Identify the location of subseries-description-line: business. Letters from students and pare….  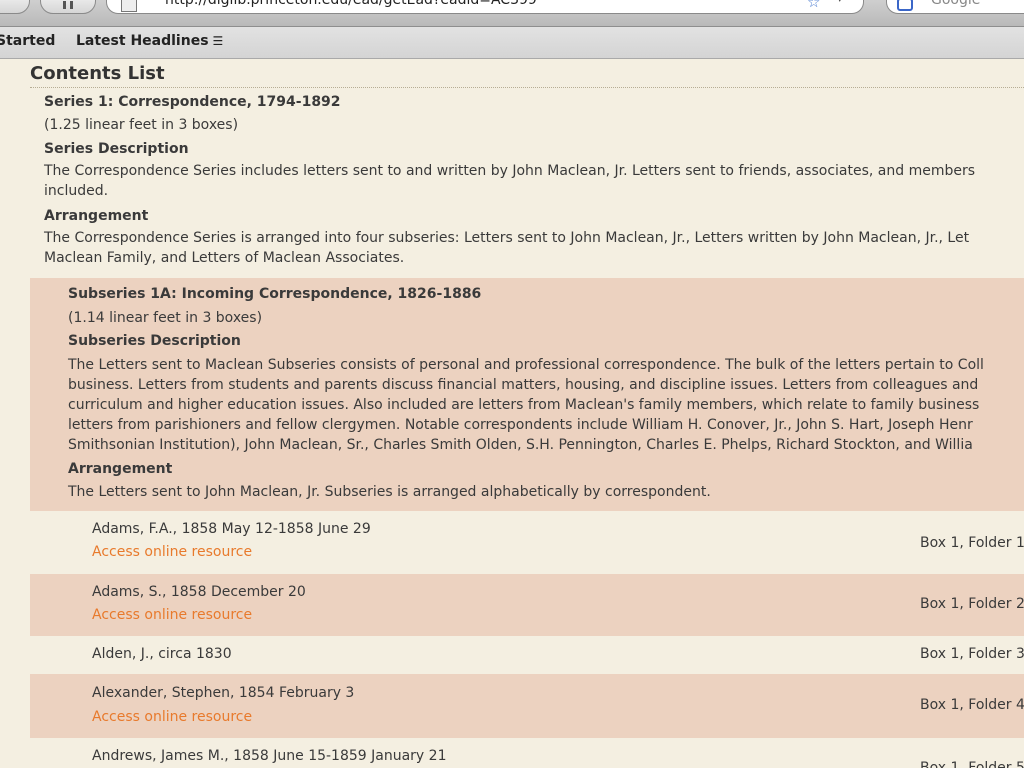
(523, 385).